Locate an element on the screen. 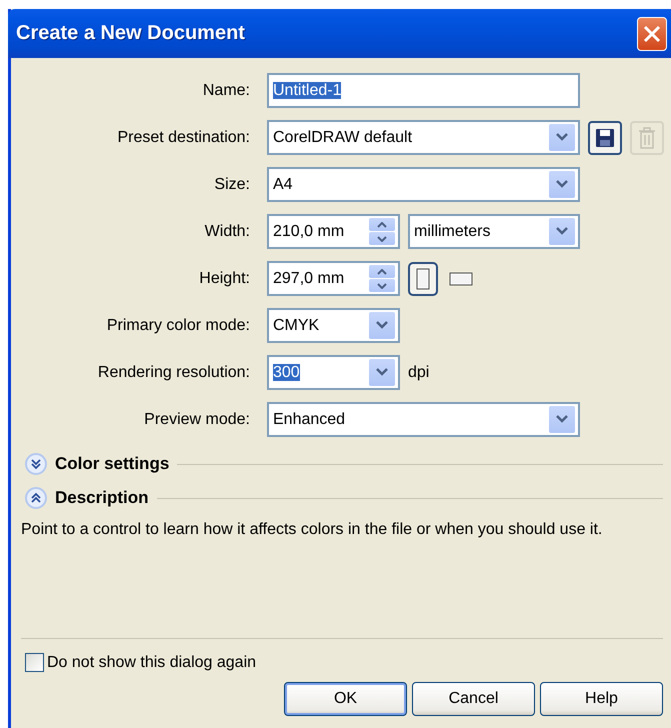 The image size is (671, 728). portrait-button is located at coordinates (423, 279).